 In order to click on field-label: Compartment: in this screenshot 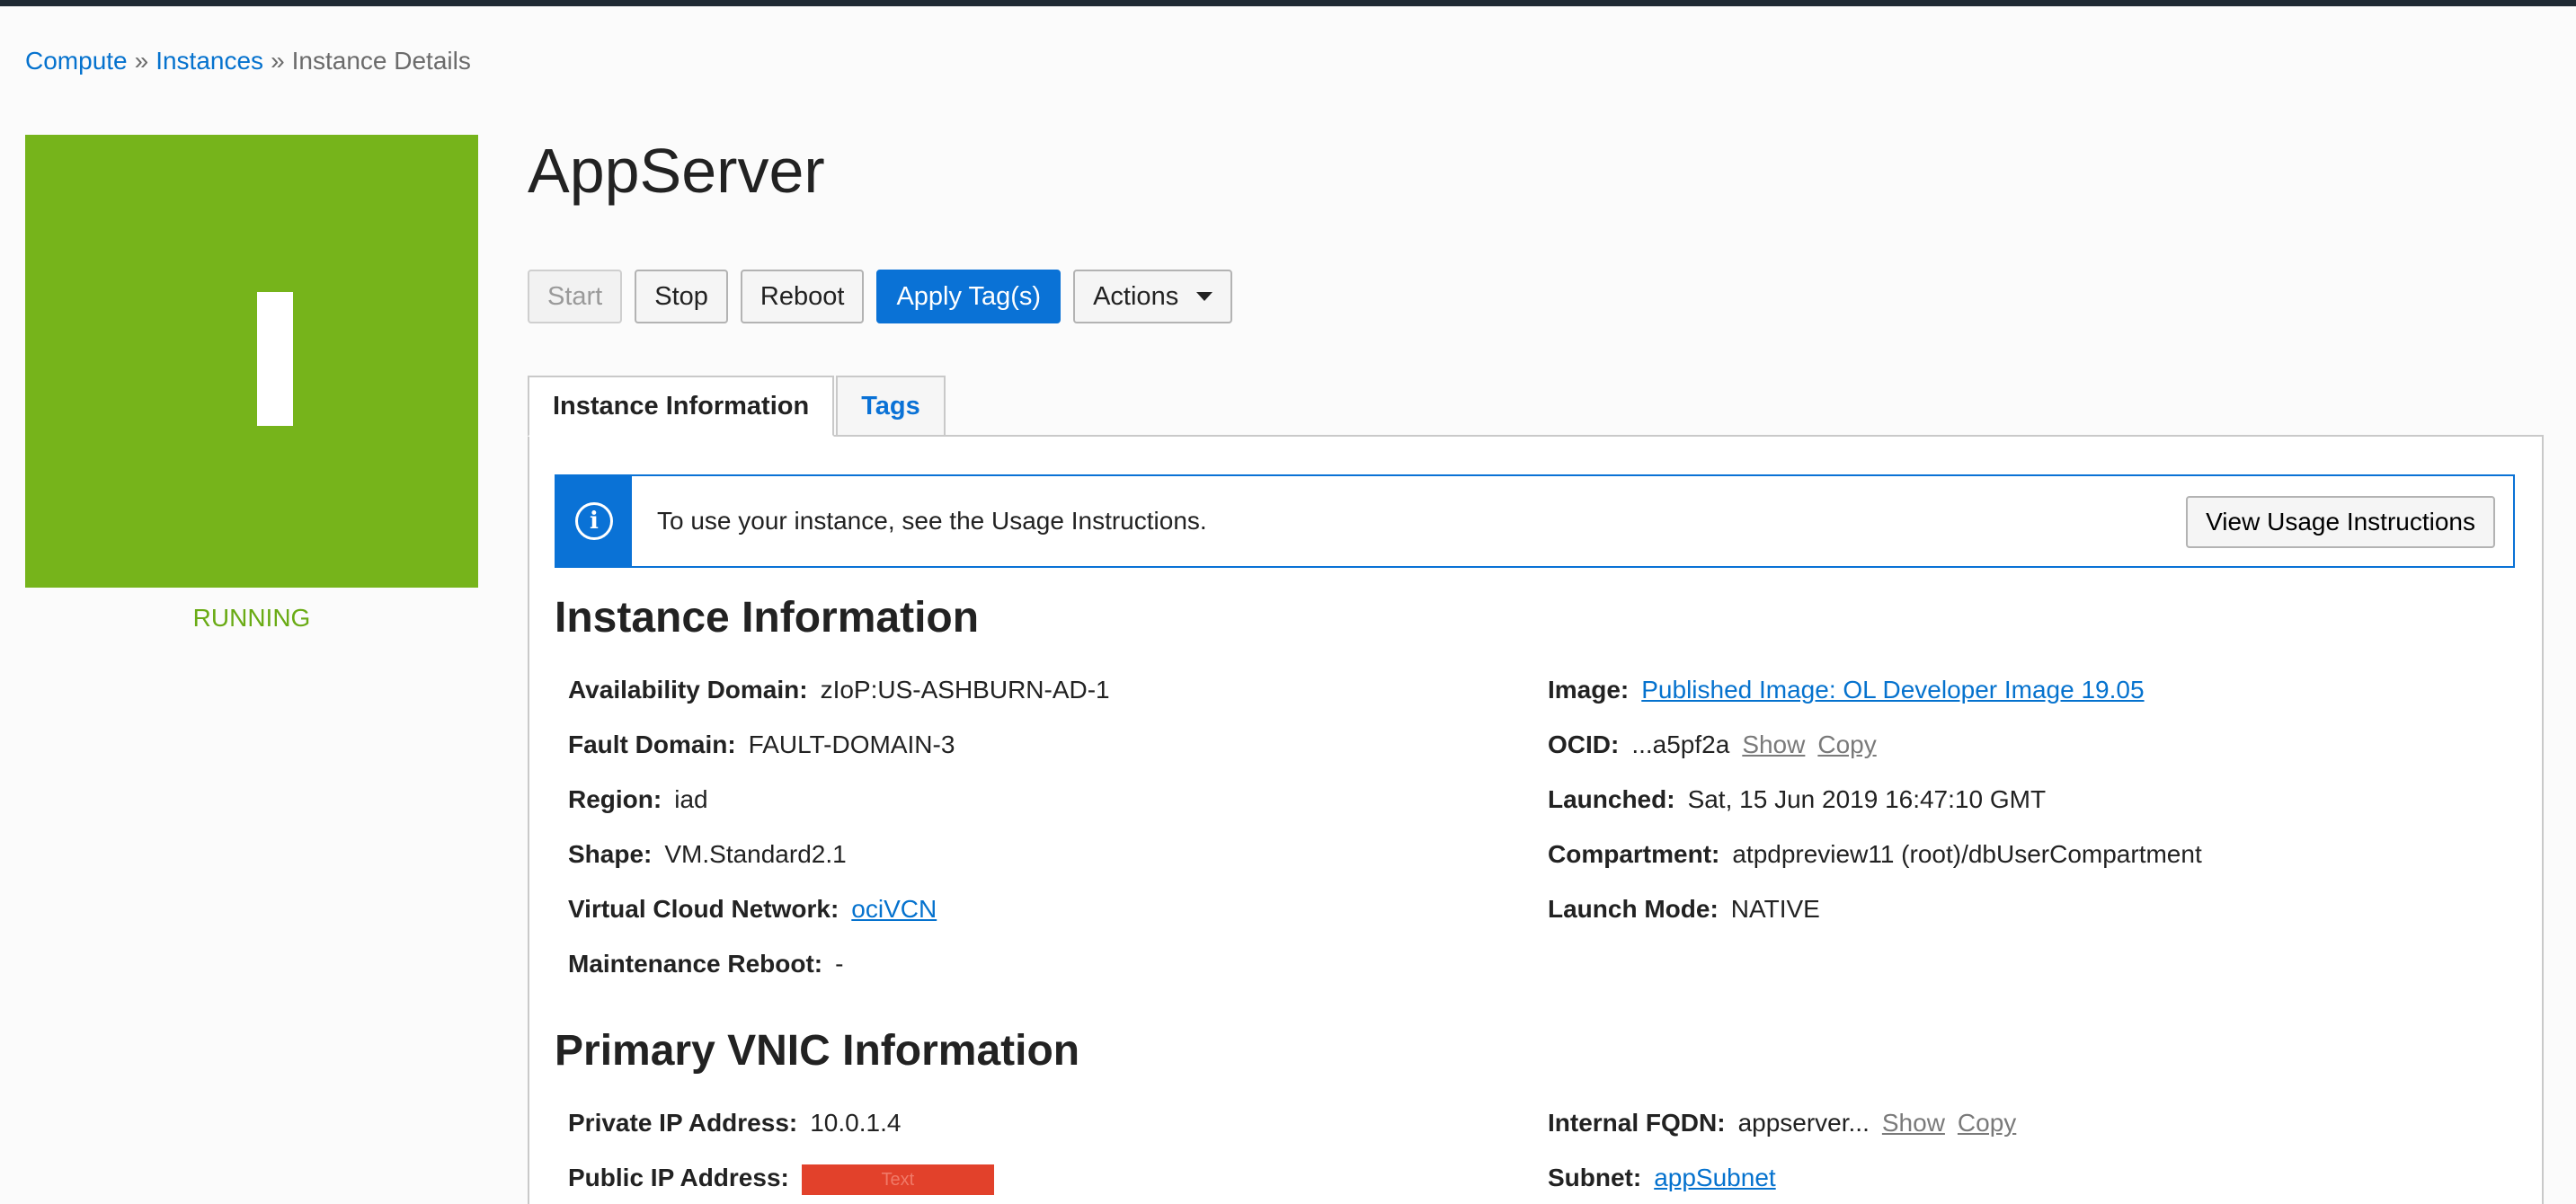, I will do `click(1634, 854)`.